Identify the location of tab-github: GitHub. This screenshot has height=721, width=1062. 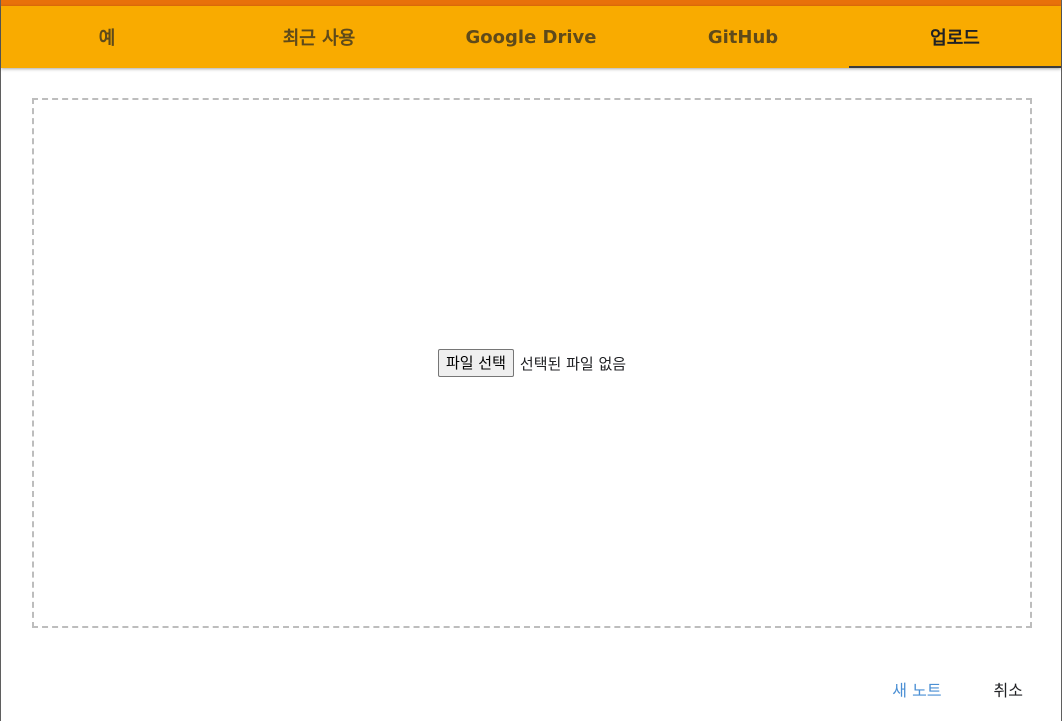
(743, 37).